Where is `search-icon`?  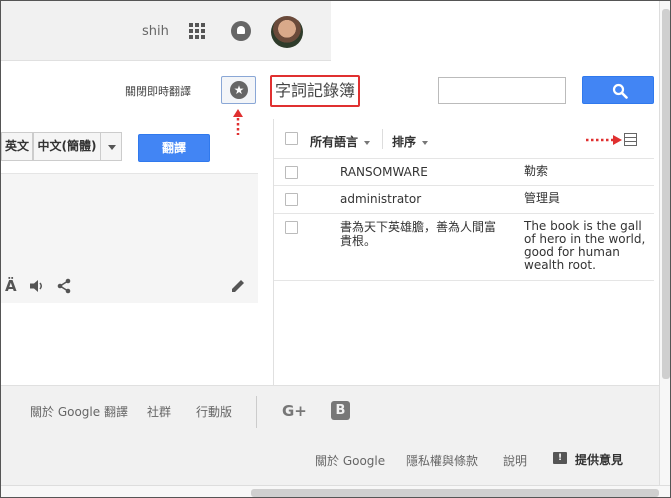
search-icon is located at coordinates (620, 91).